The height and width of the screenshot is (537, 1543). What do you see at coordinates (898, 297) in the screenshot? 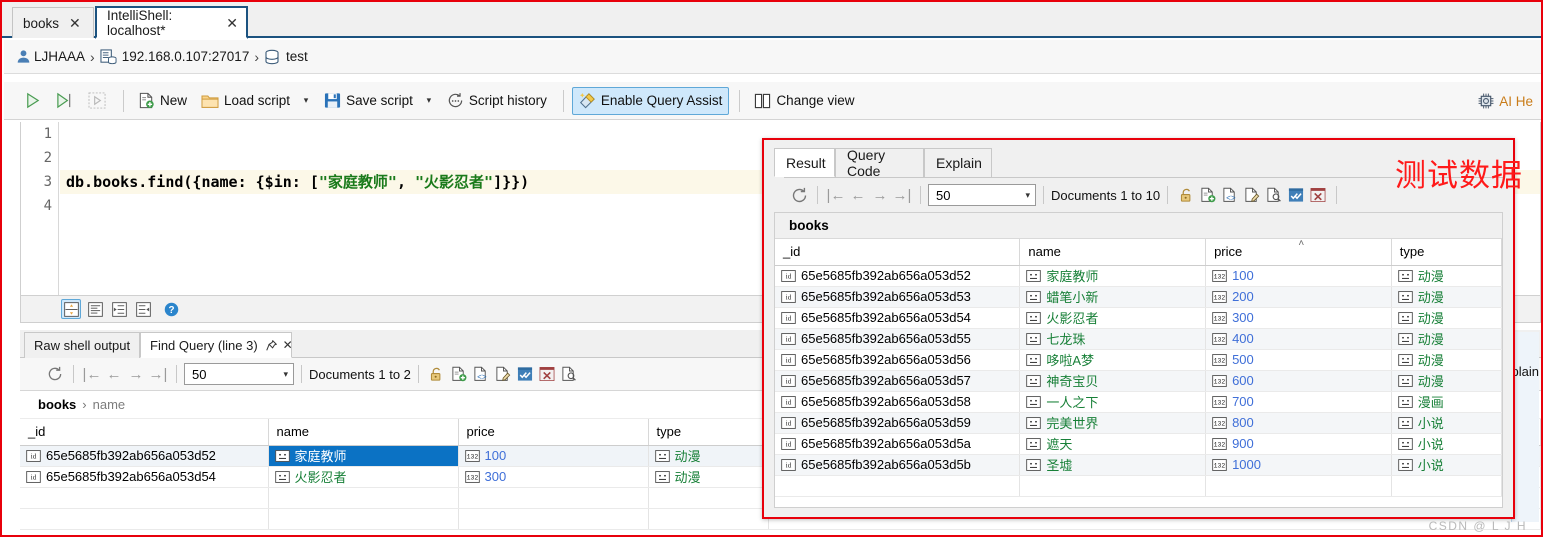
I see `cell-id: id 65e5685fb392ab656a053d53` at bounding box center [898, 297].